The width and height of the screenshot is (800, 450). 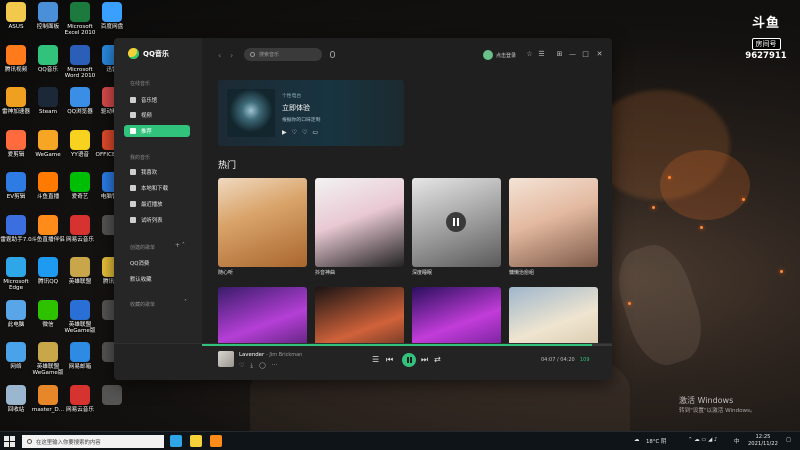 I want to click on desktop-icon: 雷霆助手7.0, so click(x=17, y=228).